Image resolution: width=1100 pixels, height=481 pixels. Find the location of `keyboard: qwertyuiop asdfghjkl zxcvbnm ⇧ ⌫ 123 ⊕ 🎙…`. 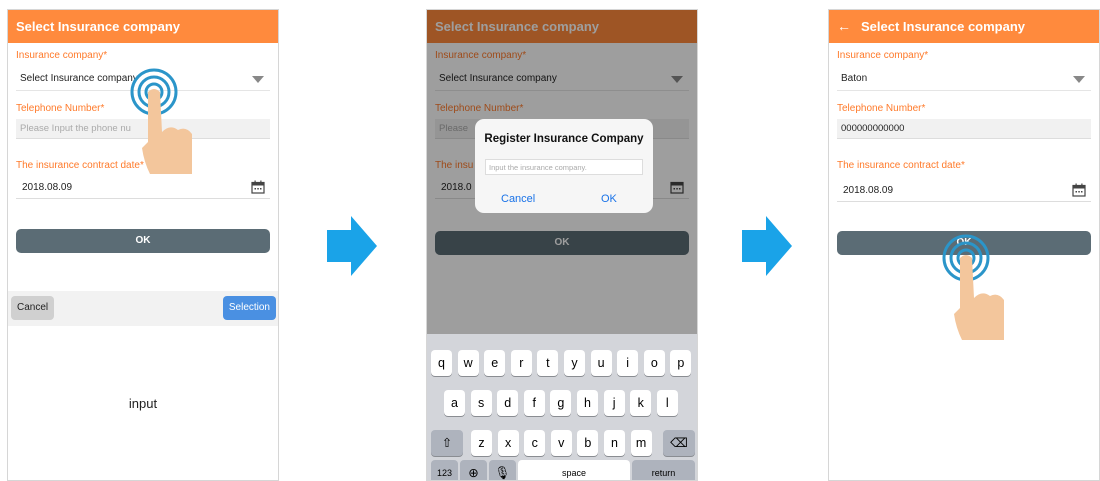

keyboard: qwertyuiop asdfghjkl zxcvbnm ⇧ ⌫ 123 ⊕ 🎙… is located at coordinates (562, 407).